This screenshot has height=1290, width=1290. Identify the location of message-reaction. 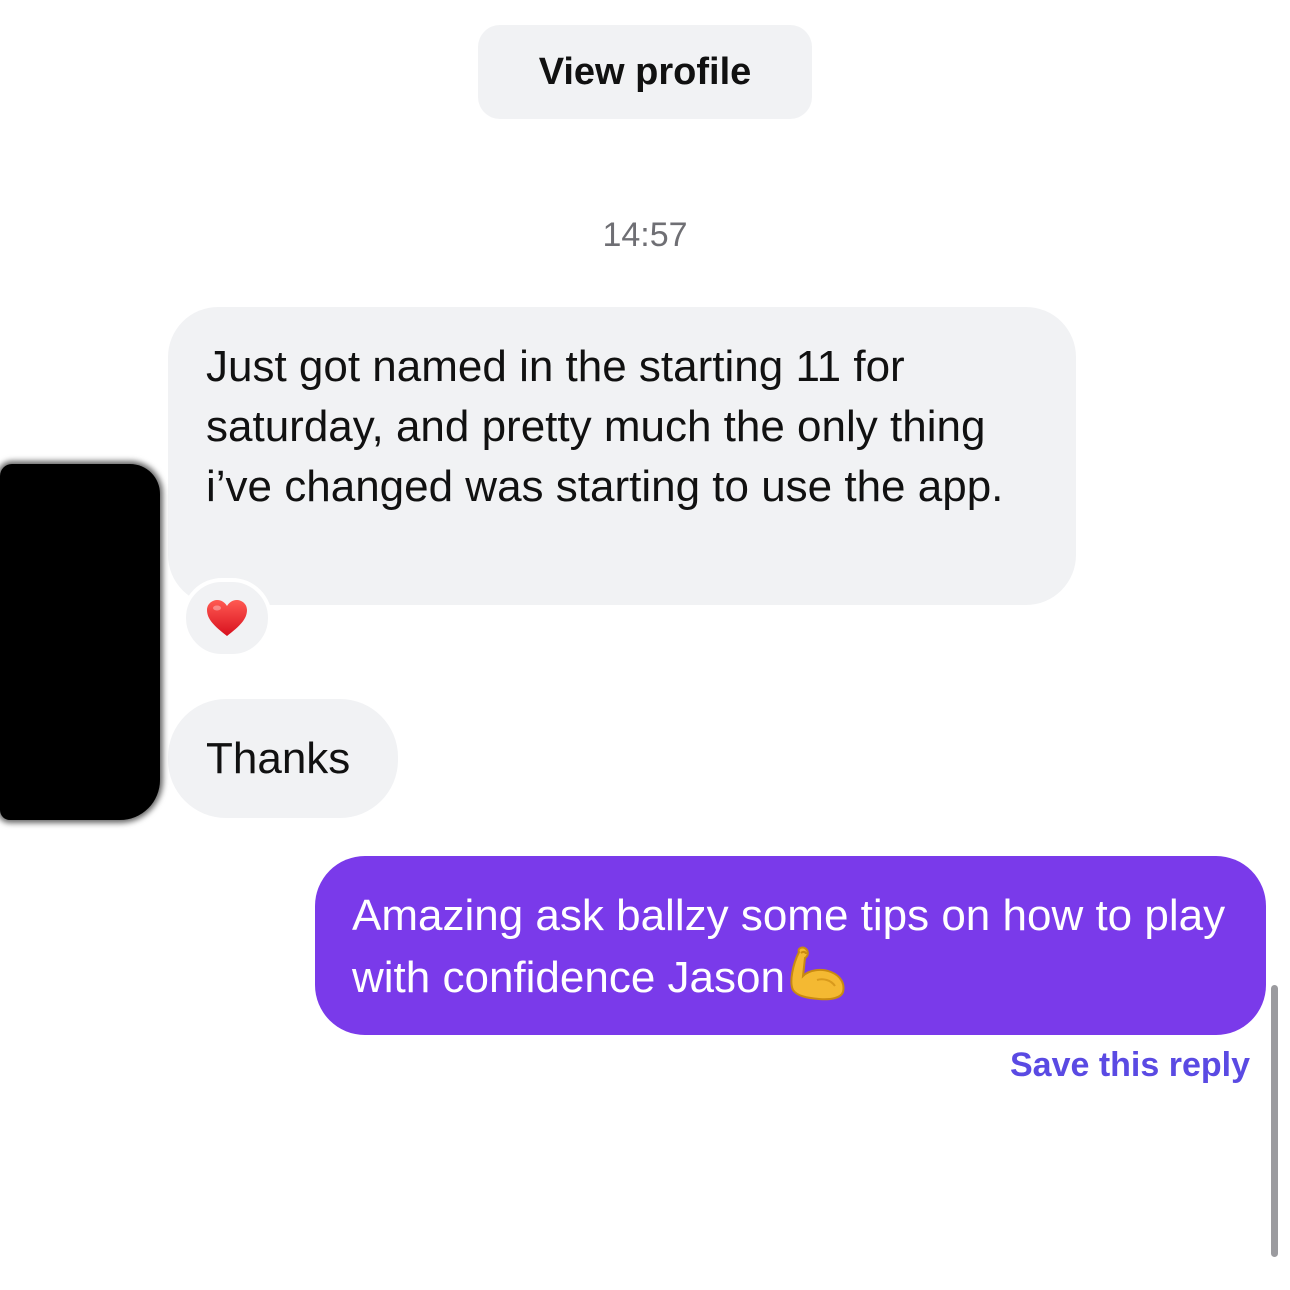
(227, 618).